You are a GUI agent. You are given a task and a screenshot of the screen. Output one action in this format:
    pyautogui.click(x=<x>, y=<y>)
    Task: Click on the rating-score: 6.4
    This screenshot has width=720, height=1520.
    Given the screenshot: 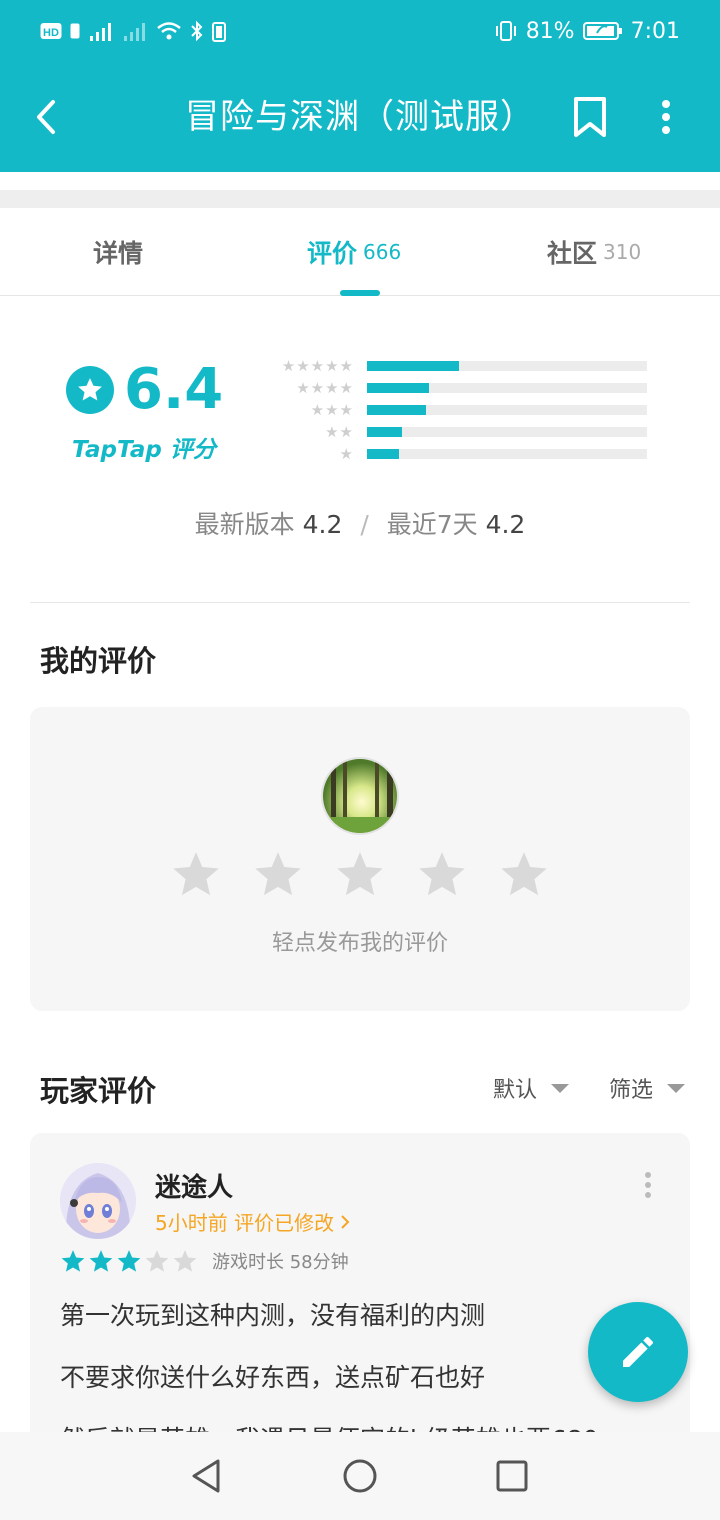 What is the action you would take?
    pyautogui.click(x=174, y=389)
    